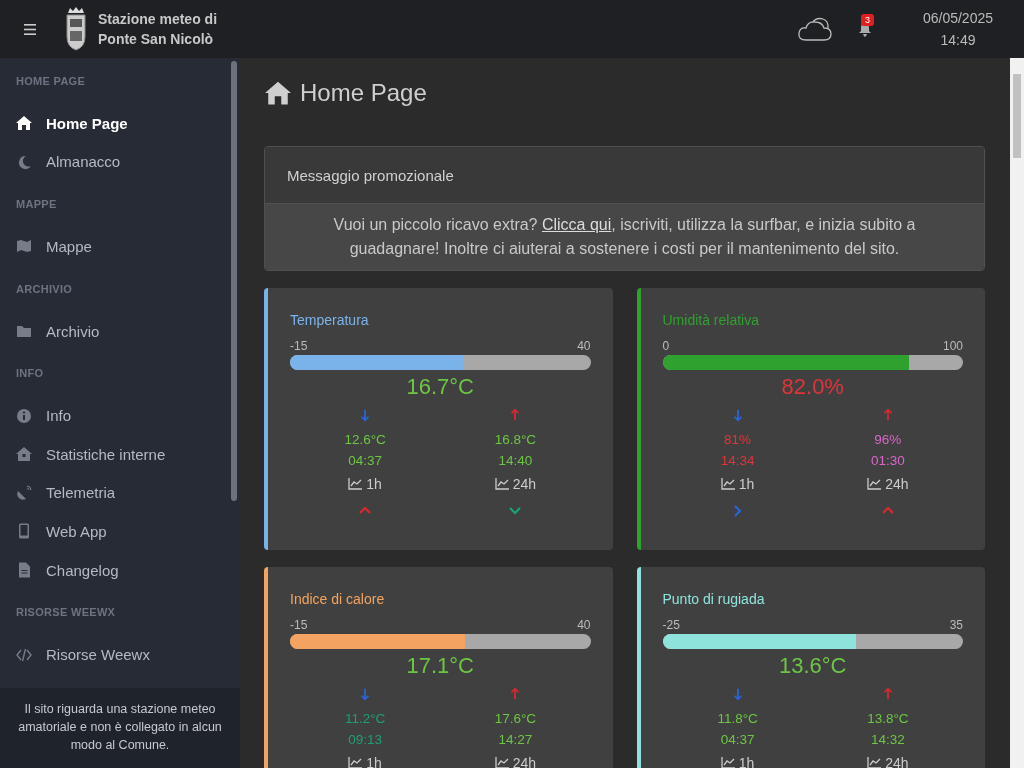  I want to click on min-value: 12.6°C, so click(365, 439).